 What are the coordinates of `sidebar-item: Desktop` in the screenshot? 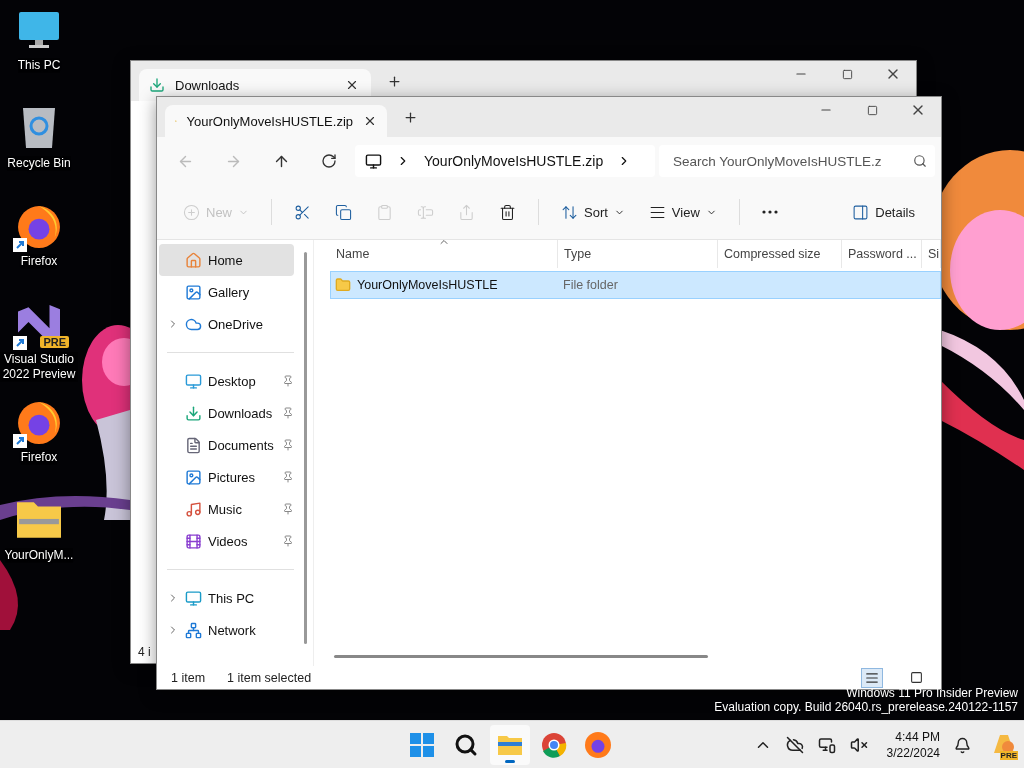 It's located at (226, 381).